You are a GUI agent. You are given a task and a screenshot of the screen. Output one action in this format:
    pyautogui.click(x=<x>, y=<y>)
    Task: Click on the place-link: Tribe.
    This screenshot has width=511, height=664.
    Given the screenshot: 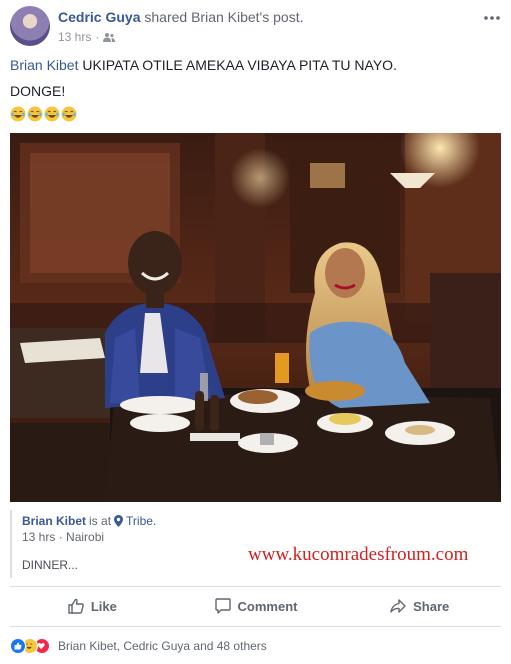 What is the action you would take?
    pyautogui.click(x=141, y=521)
    